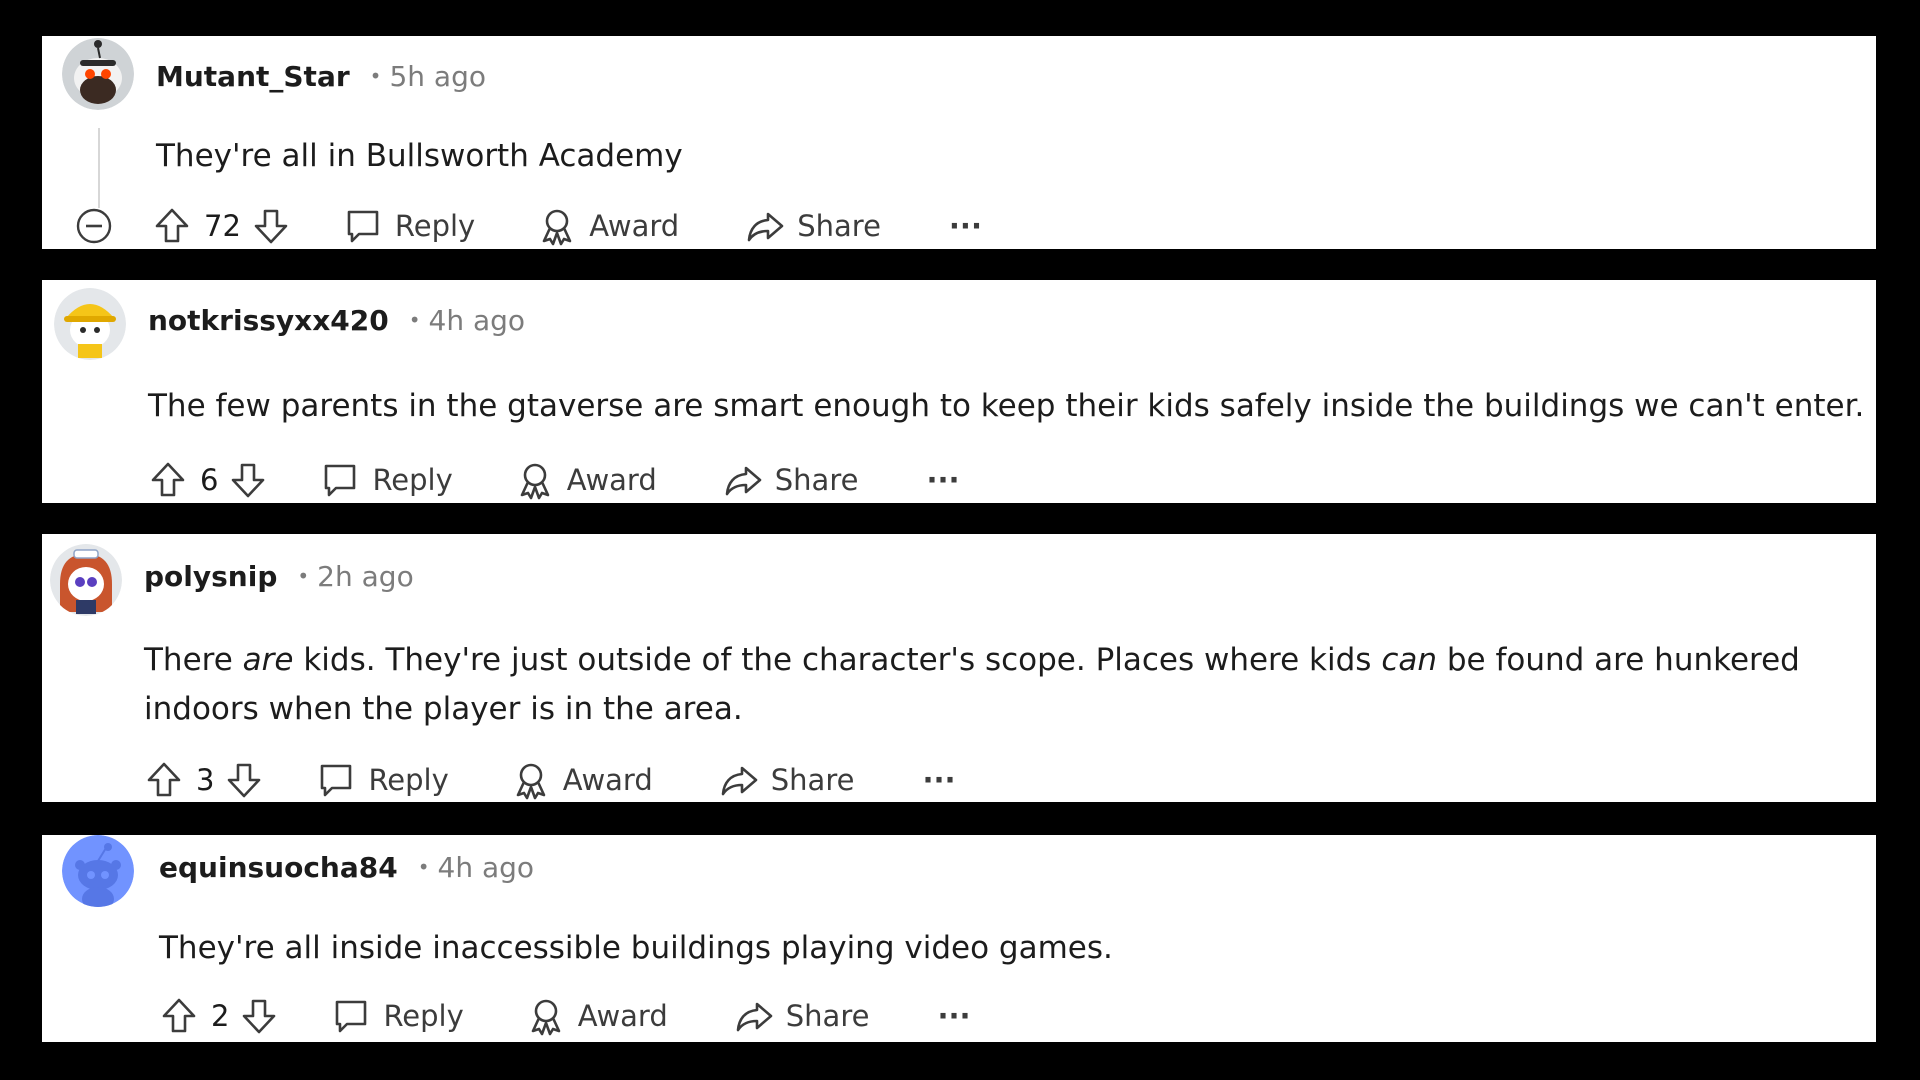  I want to click on action-bar: 72 Reply Award Share ···, so click(528, 225).